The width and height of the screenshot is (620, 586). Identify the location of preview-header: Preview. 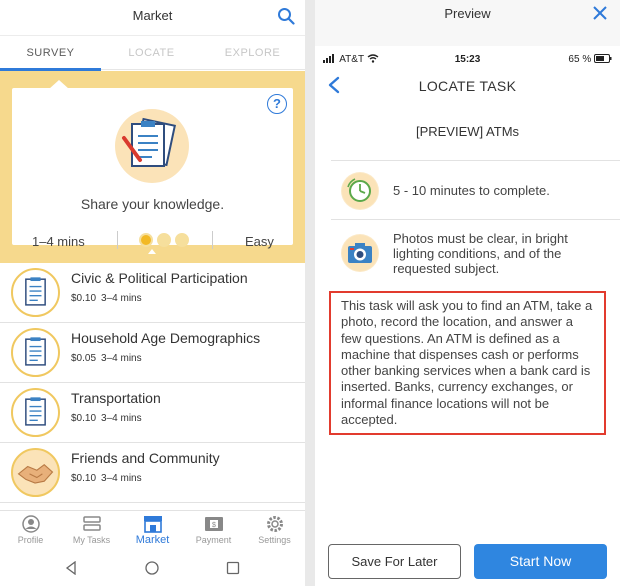
(467, 23).